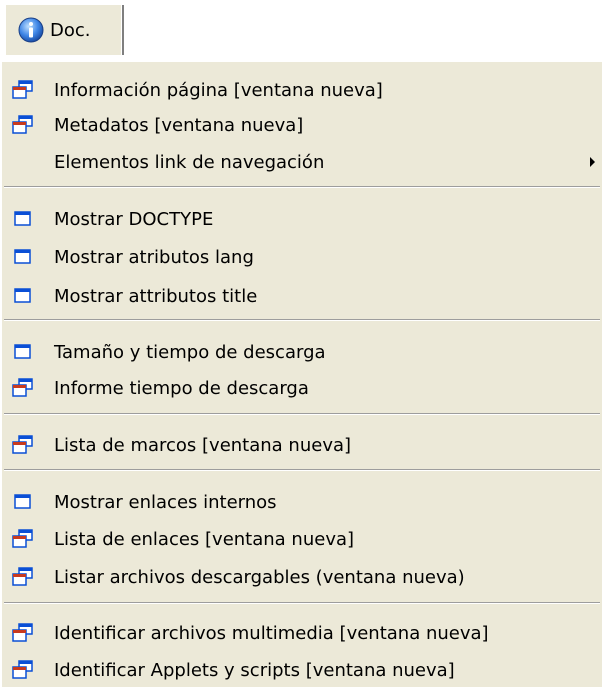 The height and width of the screenshot is (689, 602). I want to click on info-icon, so click(31, 30).